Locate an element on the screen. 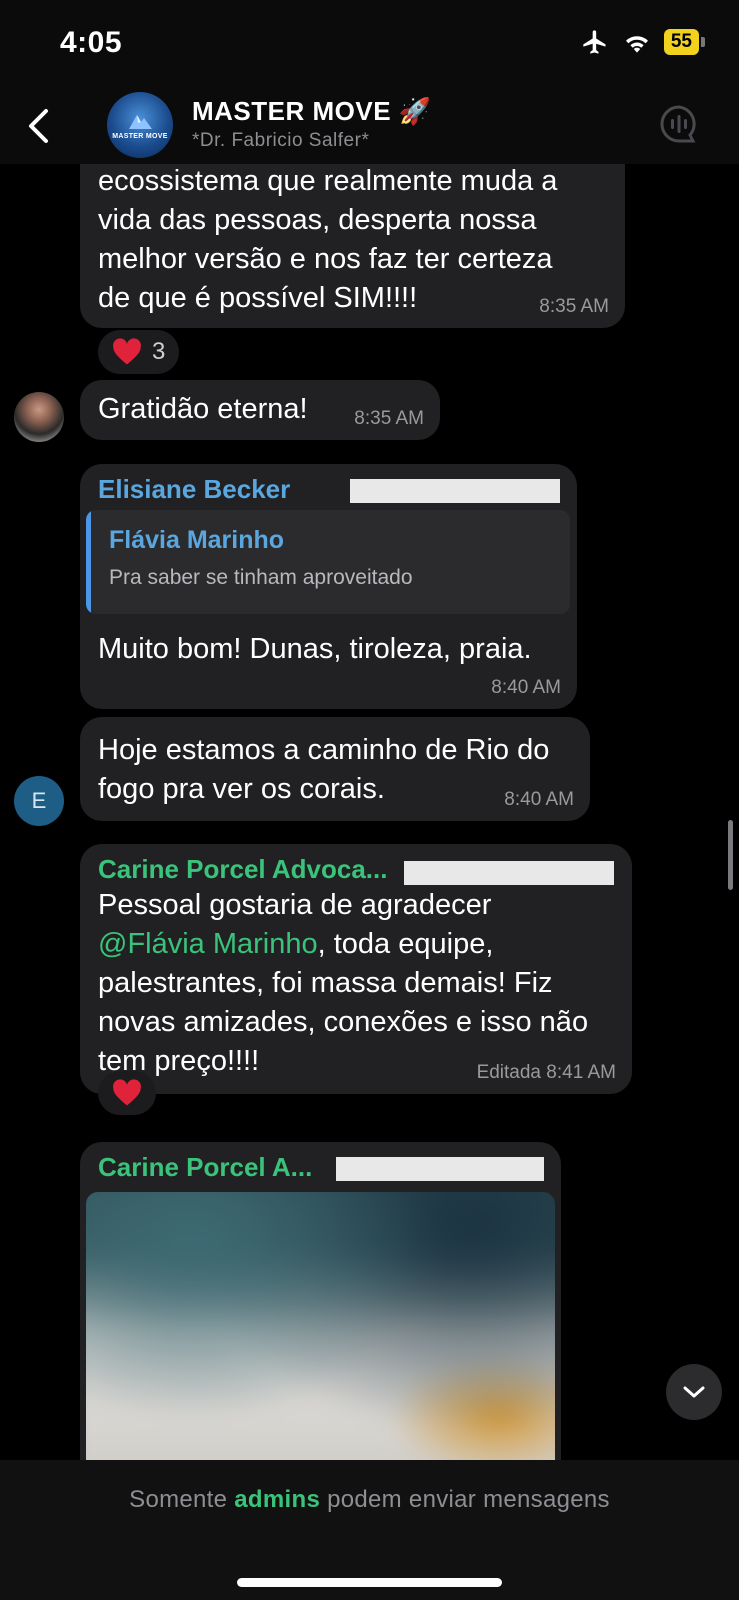 The image size is (739, 1600). message-line: @Flávia Marinho, toda equipe, is located at coordinates (343, 944).